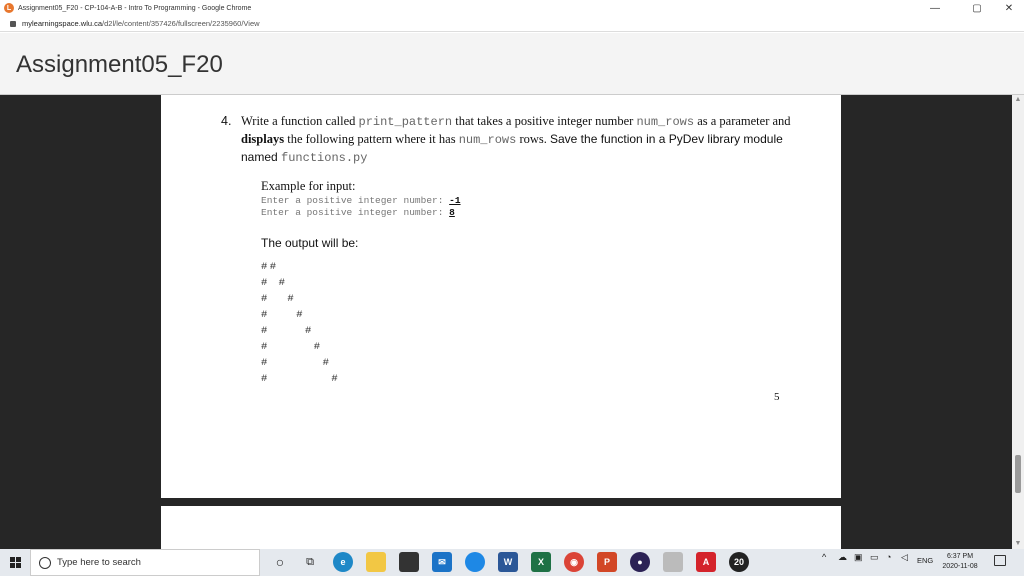 The image size is (1024, 576). Describe the element at coordinates (673, 562) in the screenshot. I see `idle-icon` at that location.